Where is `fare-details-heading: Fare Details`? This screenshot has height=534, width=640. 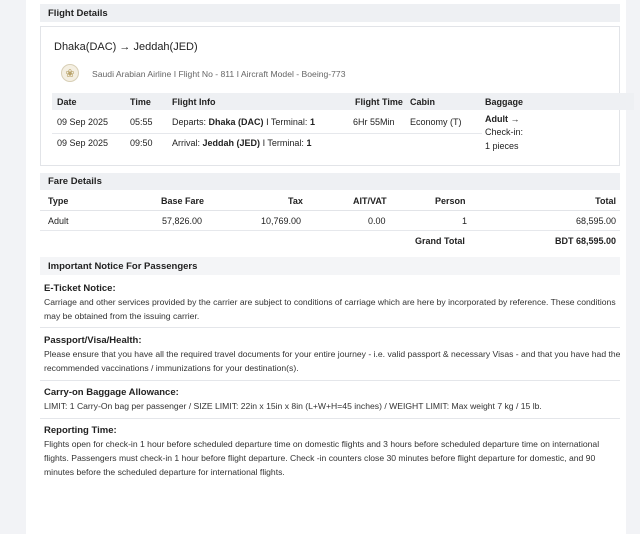
fare-details-heading: Fare Details is located at coordinates (330, 181).